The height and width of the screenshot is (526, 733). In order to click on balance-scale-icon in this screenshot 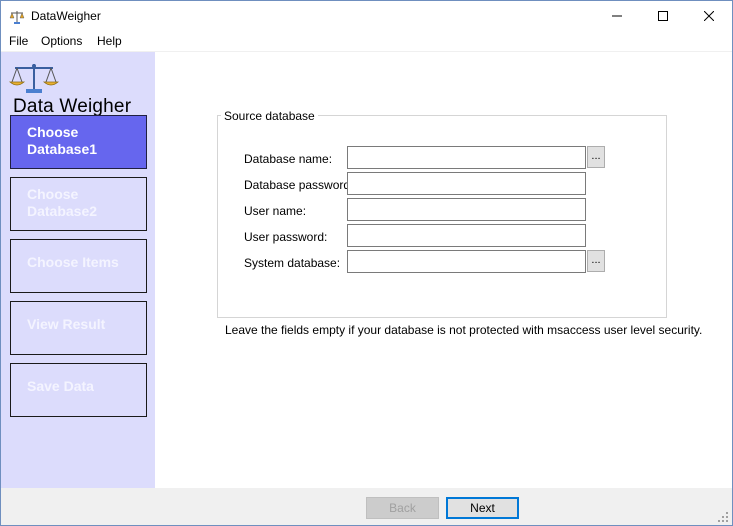, I will do `click(17, 17)`.